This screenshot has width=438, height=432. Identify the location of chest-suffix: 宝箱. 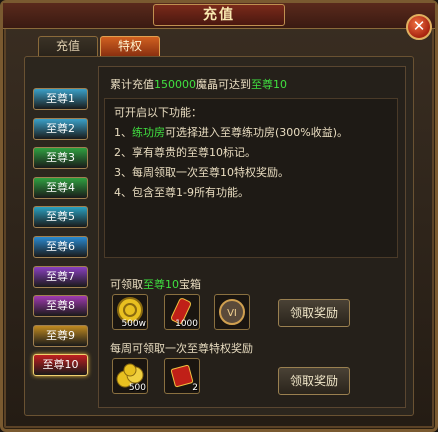
(190, 284).